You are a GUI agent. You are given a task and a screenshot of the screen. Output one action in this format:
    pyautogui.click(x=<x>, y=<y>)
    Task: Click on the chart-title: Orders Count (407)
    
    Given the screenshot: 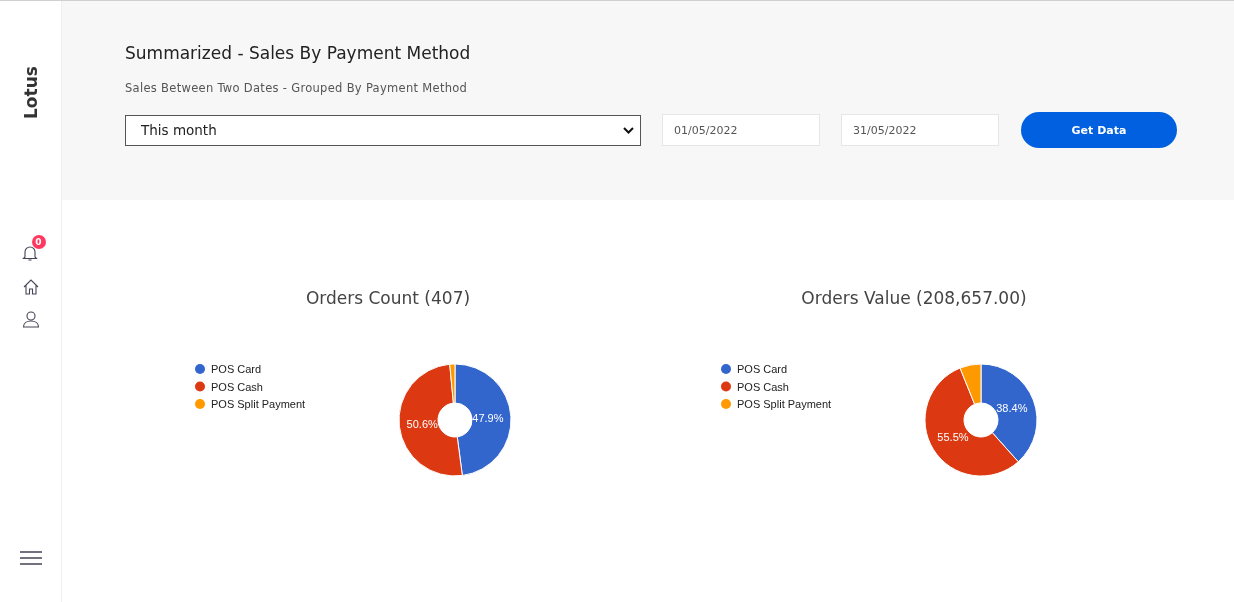 What is the action you would take?
    pyautogui.click(x=388, y=298)
    